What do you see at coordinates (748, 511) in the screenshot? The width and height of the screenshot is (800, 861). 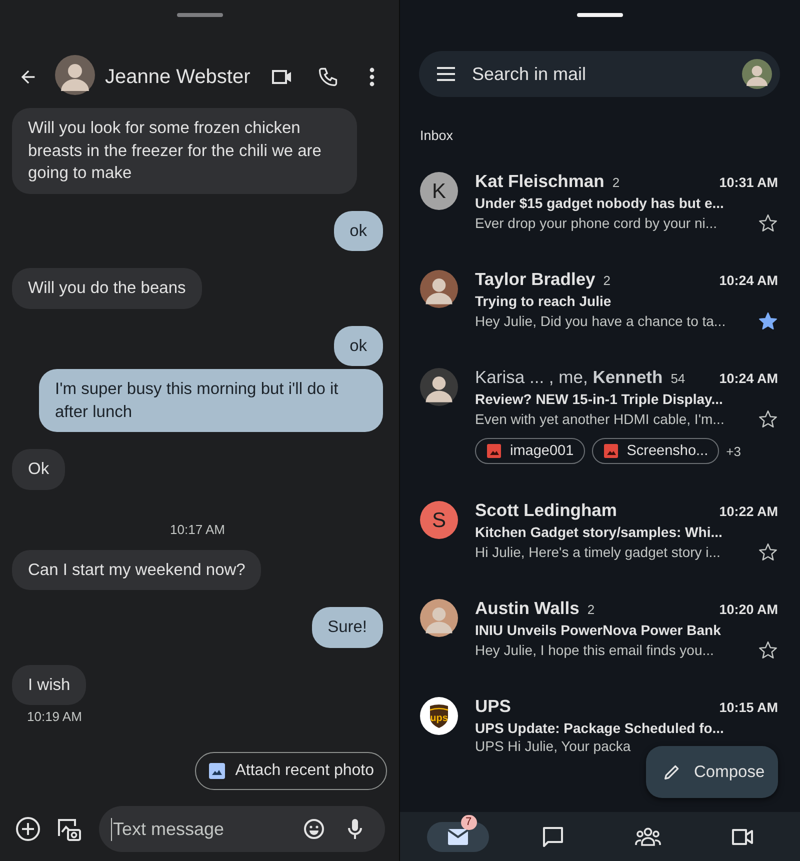 I see `email-time: 10:22 AM` at bounding box center [748, 511].